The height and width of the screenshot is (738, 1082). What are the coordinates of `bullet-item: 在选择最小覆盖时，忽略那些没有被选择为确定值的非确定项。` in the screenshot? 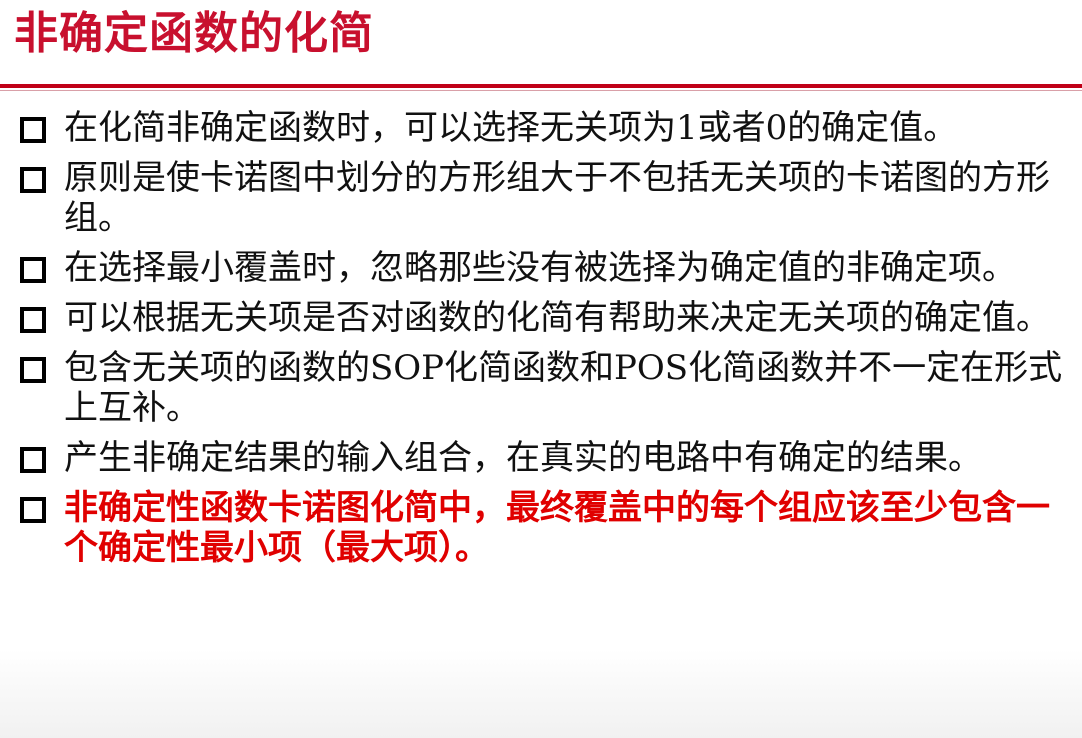 It's located at (549, 268).